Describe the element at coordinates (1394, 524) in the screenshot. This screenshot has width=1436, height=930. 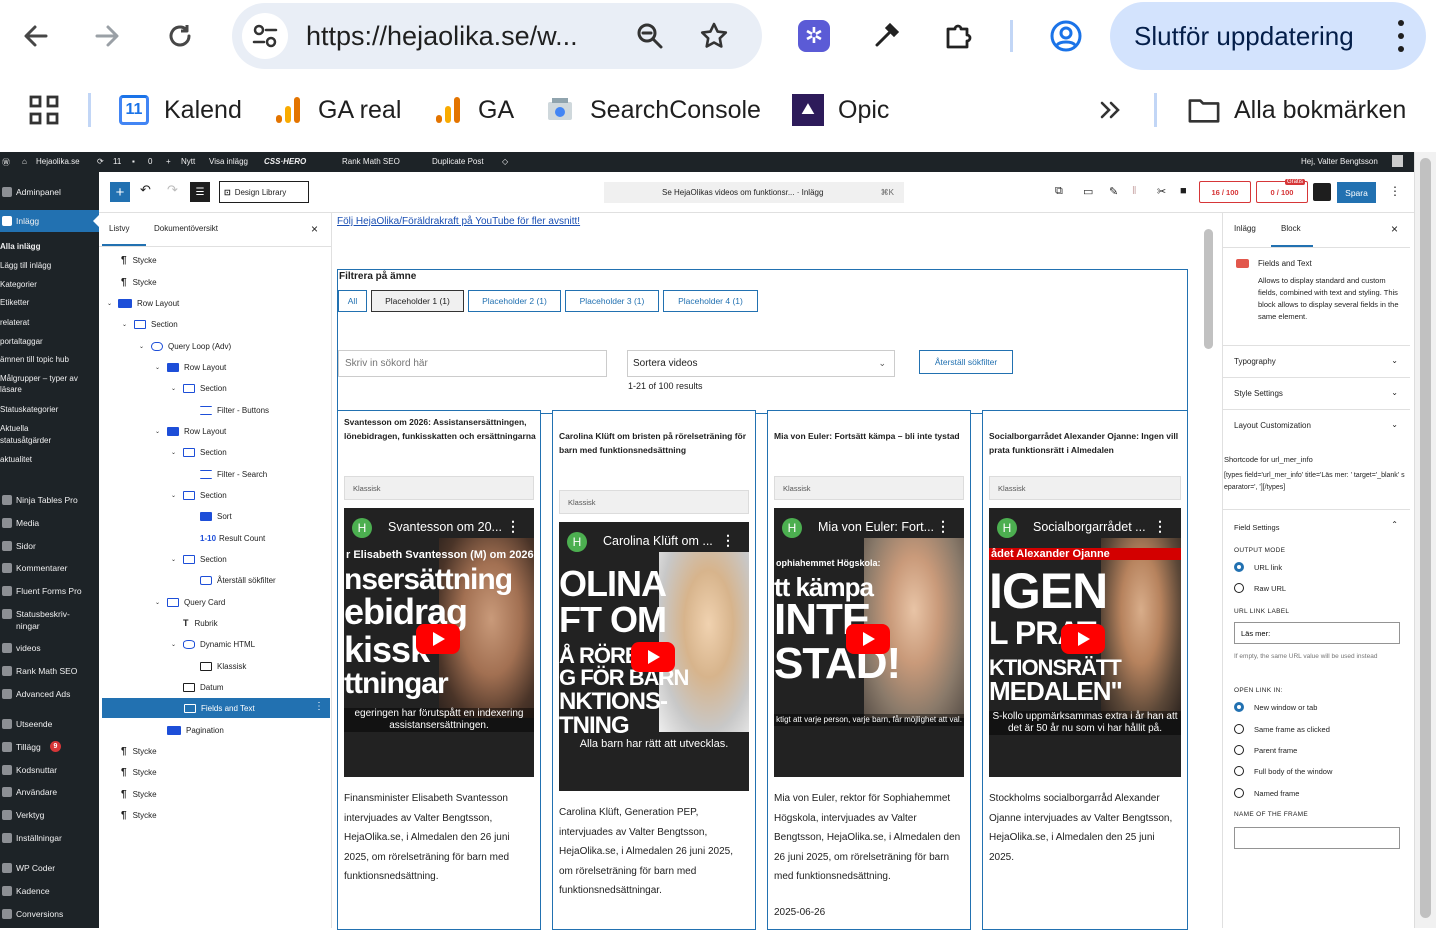
I see `chevron-up-icon: ⌃` at that location.